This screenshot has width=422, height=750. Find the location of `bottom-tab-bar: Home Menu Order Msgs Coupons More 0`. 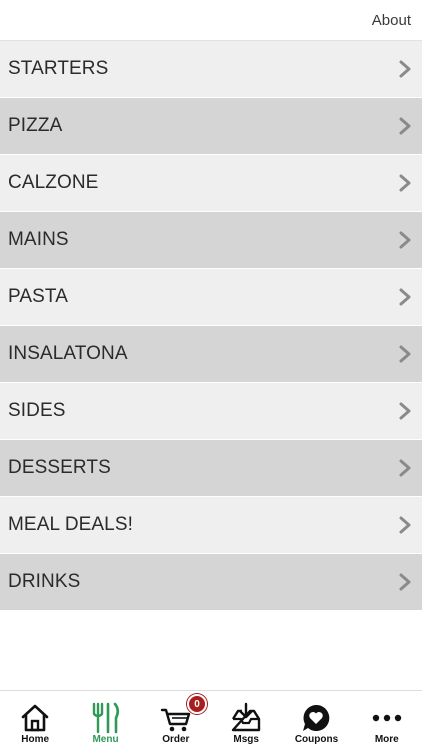

bottom-tab-bar: Home Menu Order Msgs Coupons More 0 is located at coordinates (211, 720).